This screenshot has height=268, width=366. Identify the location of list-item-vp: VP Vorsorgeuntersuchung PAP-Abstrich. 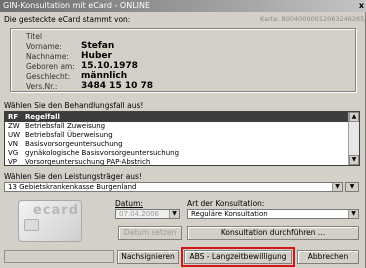
(177, 161).